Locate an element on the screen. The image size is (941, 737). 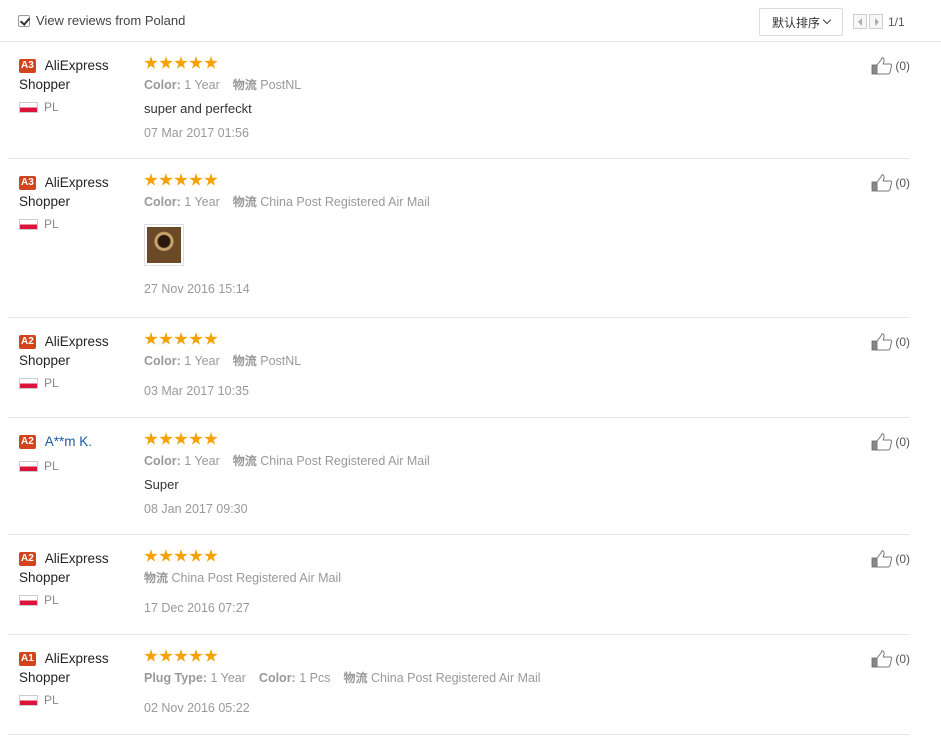
order-attributes: 物流 China Post Registered Air Mail is located at coordinates (469, 578).